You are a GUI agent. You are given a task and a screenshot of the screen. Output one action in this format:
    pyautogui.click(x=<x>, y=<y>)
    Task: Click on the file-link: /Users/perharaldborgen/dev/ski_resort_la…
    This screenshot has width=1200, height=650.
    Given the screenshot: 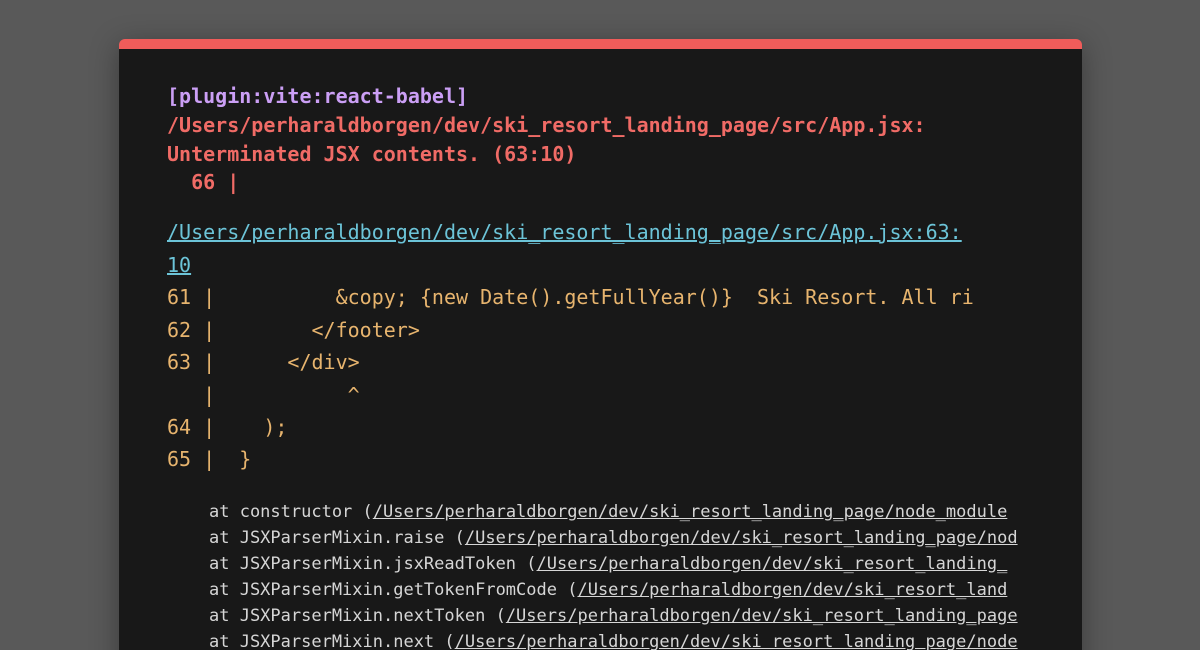 What is the action you would take?
    pyautogui.click(x=564, y=232)
    